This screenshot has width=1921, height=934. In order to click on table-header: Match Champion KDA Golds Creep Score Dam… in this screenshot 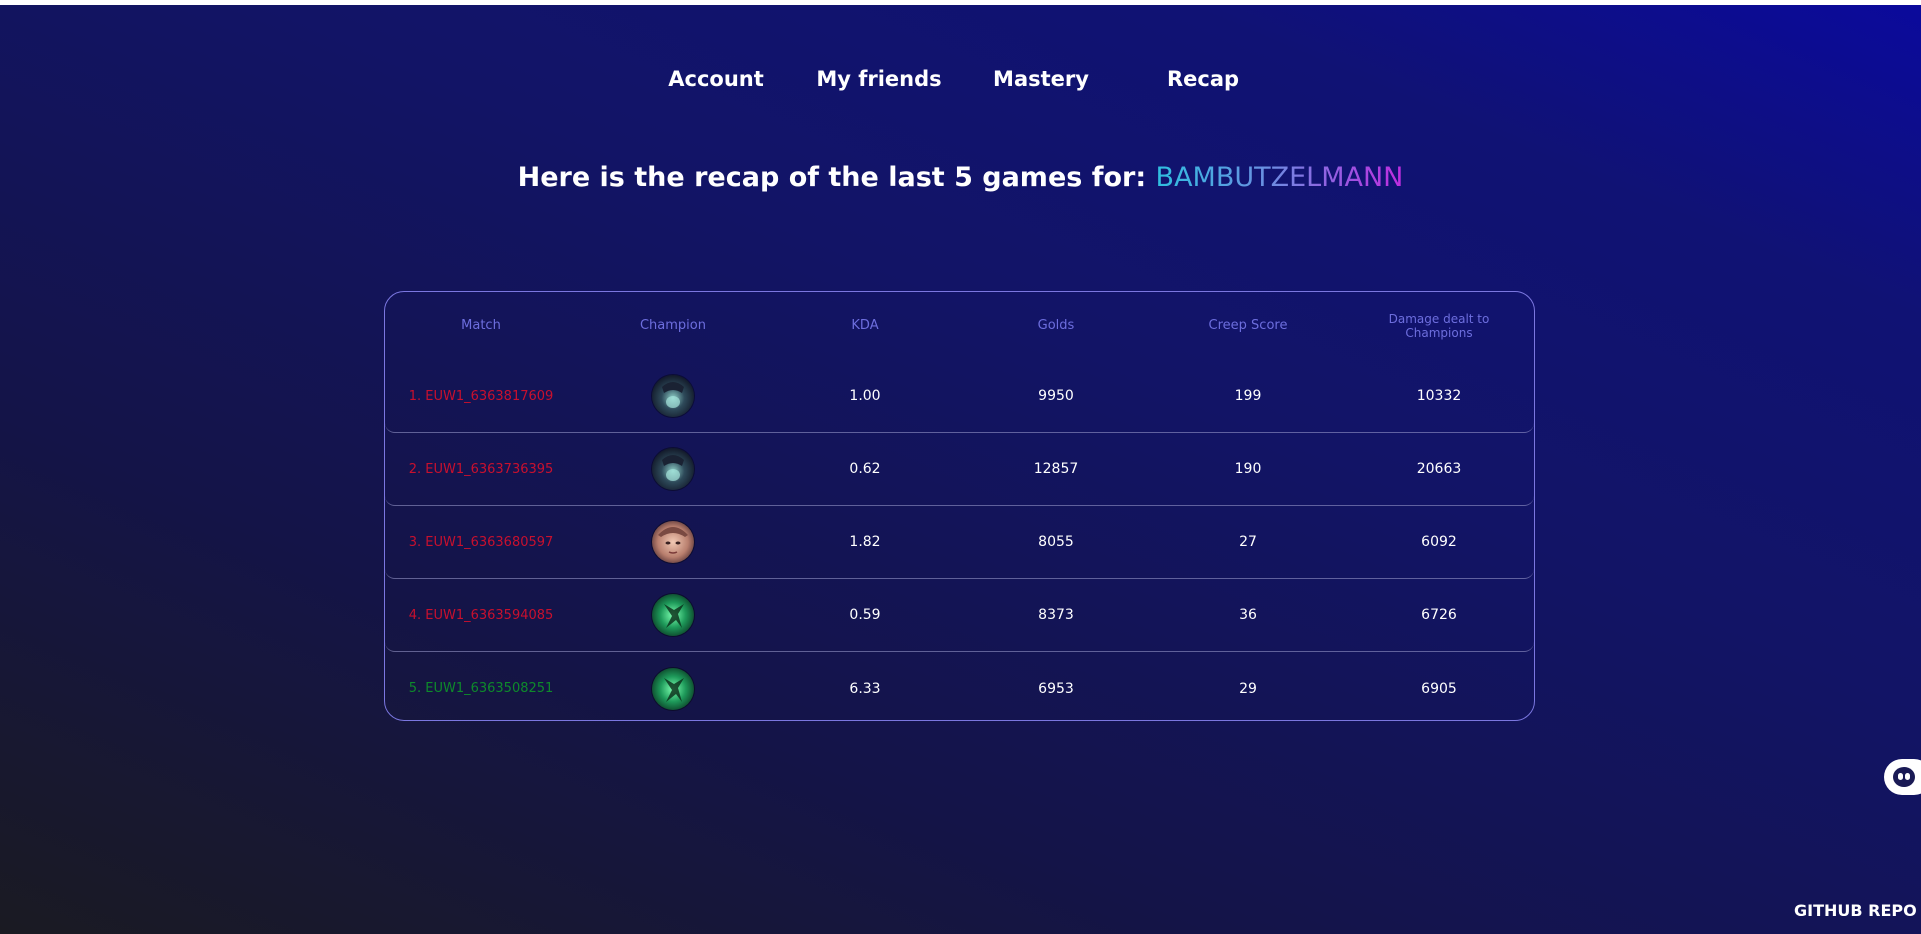, I will do `click(959, 326)`.